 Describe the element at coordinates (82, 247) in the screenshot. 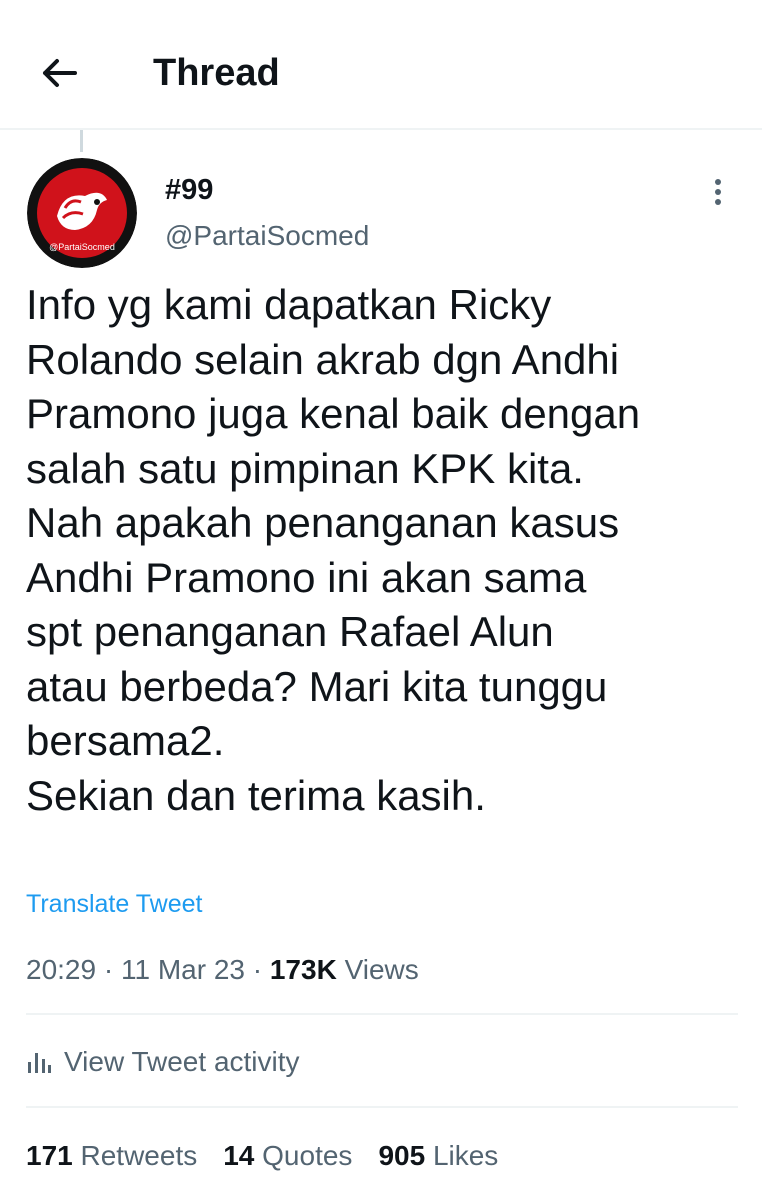

I see `svg-text: @PartaiSocmed` at that location.